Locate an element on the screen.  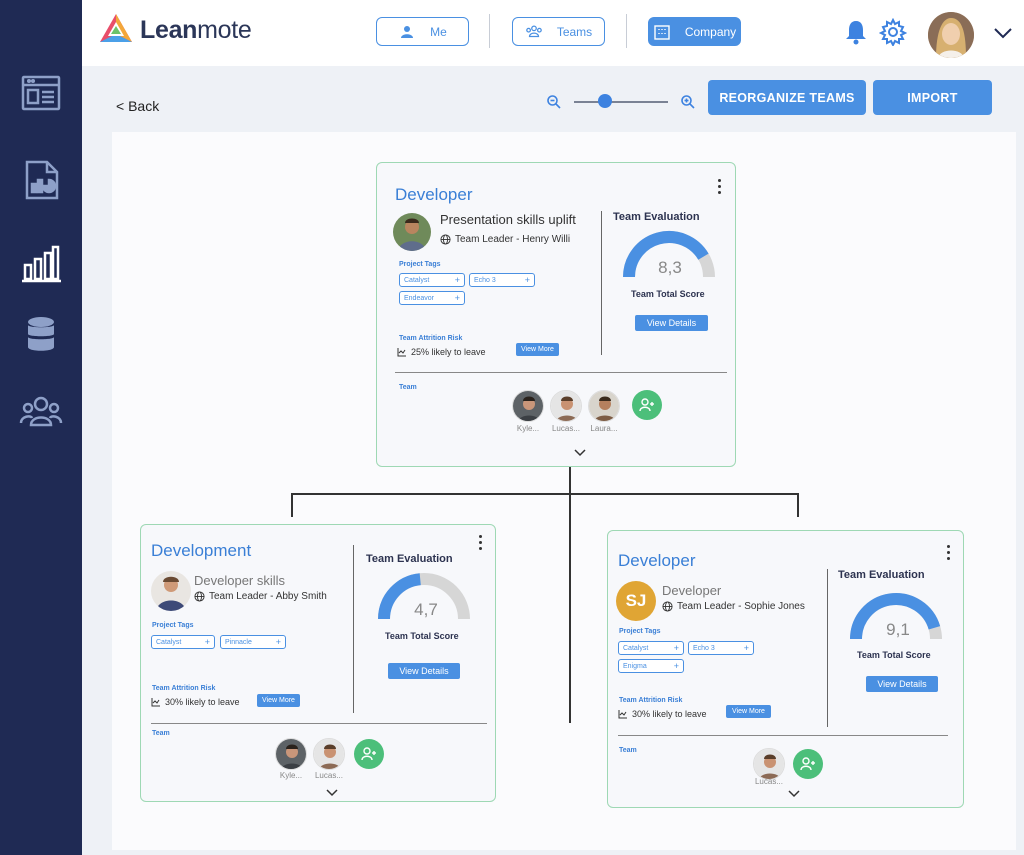
leanmote-logo-icon is located at coordinates (116, 28).